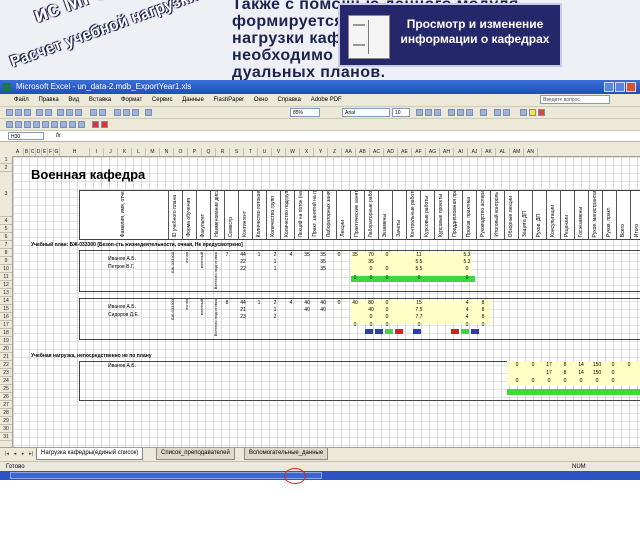 The height and width of the screenshot is (535, 640). What do you see at coordinates (517, 152) in the screenshot?
I see `column-header: AM` at bounding box center [517, 152].